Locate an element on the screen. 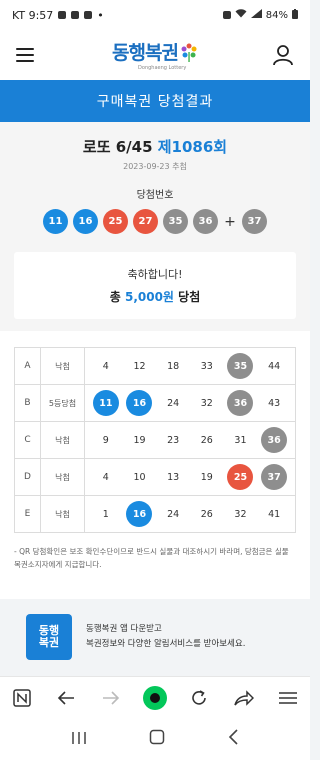 The height and width of the screenshot is (760, 320). logo-text: 동행복권 is located at coordinates (145, 53).